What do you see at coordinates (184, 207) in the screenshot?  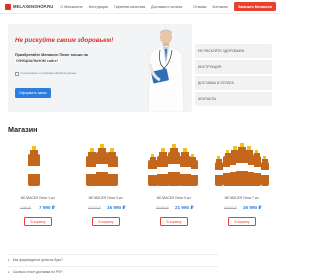 I see `product-price: 21 990 ₽` at bounding box center [184, 207].